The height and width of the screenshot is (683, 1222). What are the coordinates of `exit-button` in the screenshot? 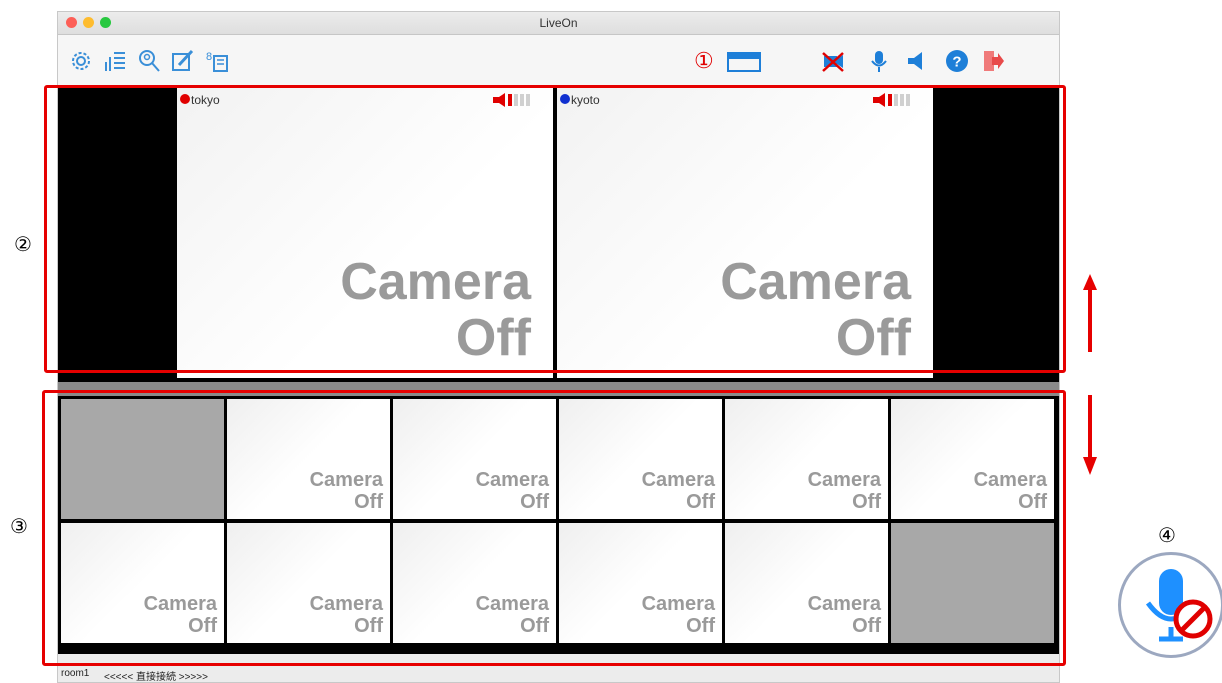 It's located at (993, 61).